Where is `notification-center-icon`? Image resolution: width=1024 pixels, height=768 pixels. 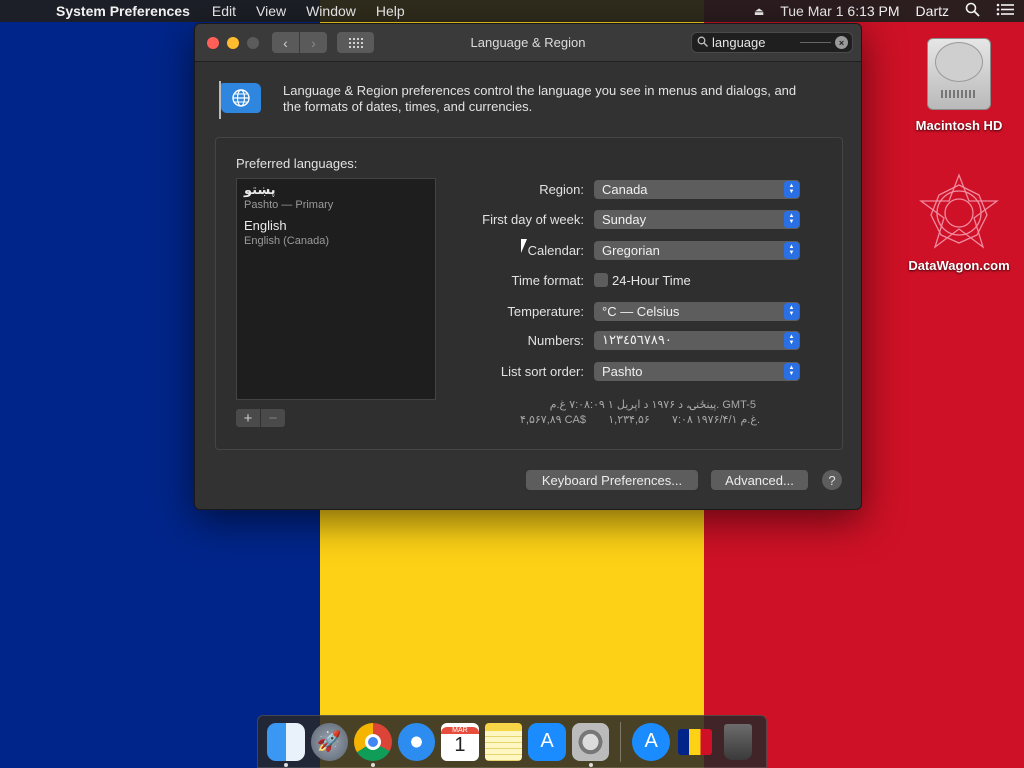 notification-center-icon is located at coordinates (1005, 11).